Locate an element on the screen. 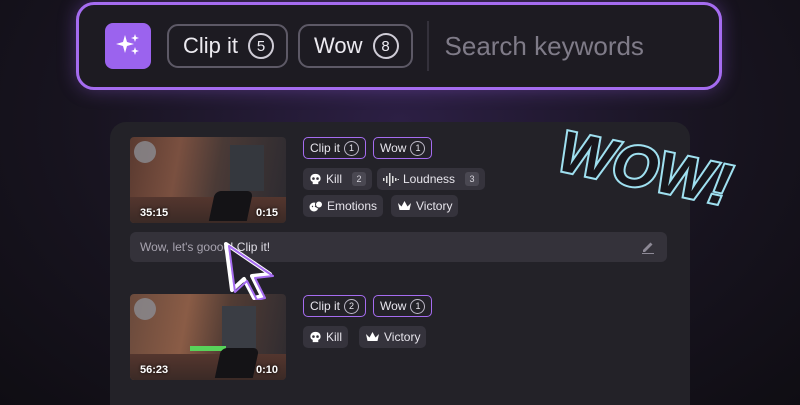 Image resolution: width=800 pixels, height=405 pixels. keyword-tag-clip-it: Clip it 2 is located at coordinates (335, 306).